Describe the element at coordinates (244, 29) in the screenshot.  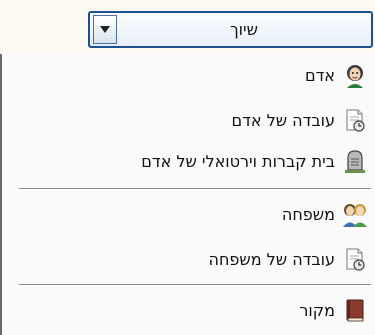
I see `dropdown-selected-value: שיוך` at that location.